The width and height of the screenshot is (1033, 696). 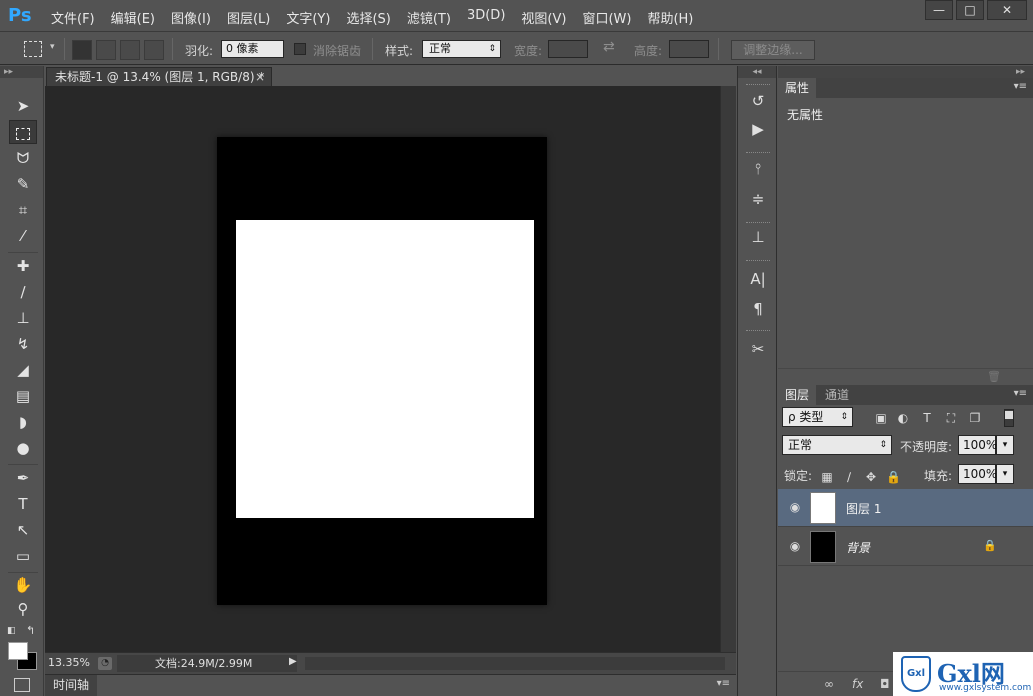 What do you see at coordinates (863, 508) in the screenshot?
I see `layer-name: 图层 1` at bounding box center [863, 508].